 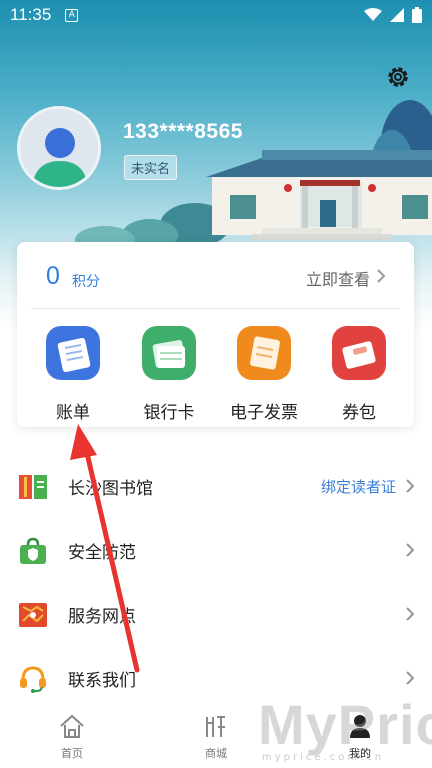 I want to click on tab-profile: 我的, so click(x=360, y=737).